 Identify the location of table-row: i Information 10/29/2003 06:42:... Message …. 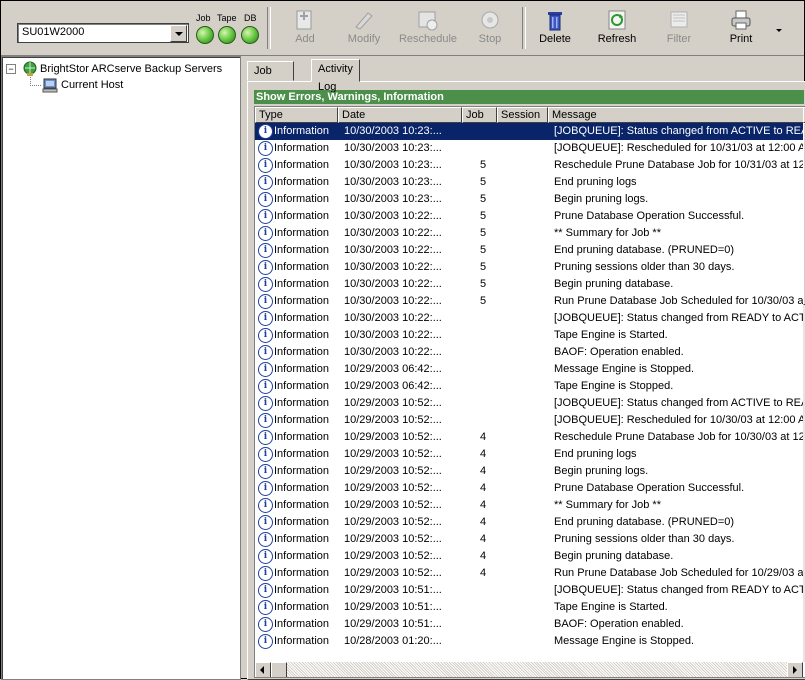
(530, 369).